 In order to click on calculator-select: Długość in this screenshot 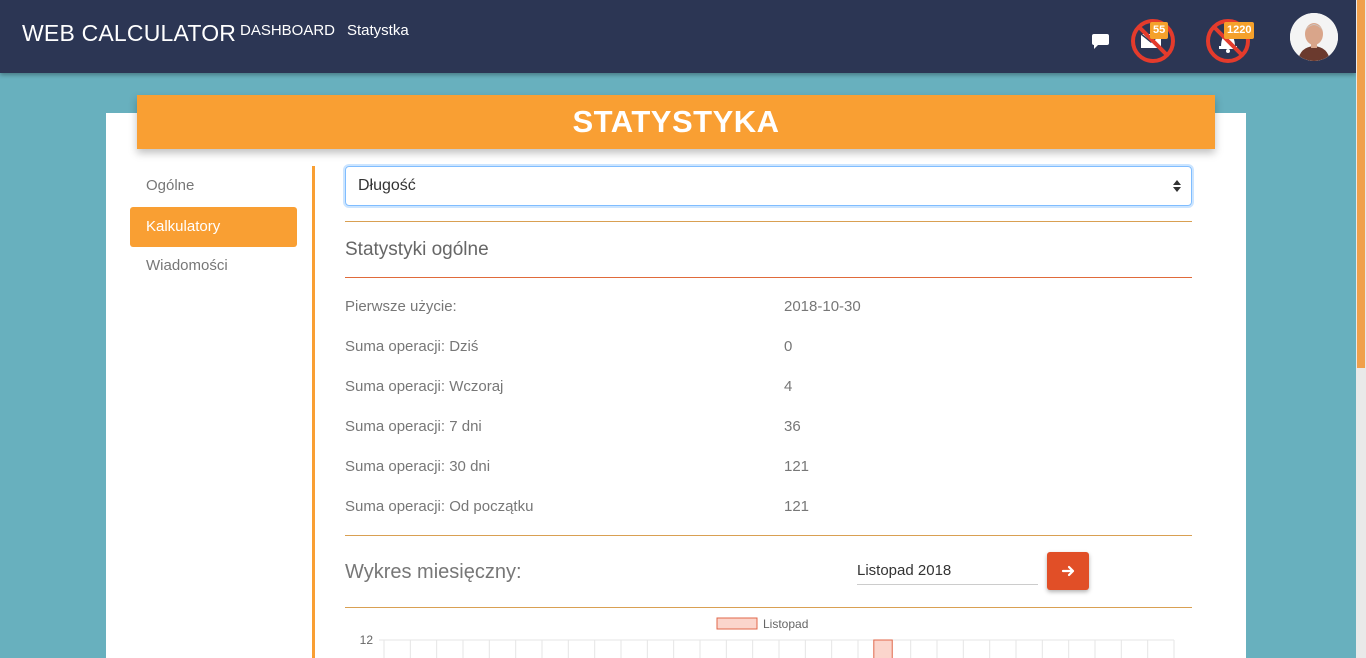, I will do `click(768, 186)`.